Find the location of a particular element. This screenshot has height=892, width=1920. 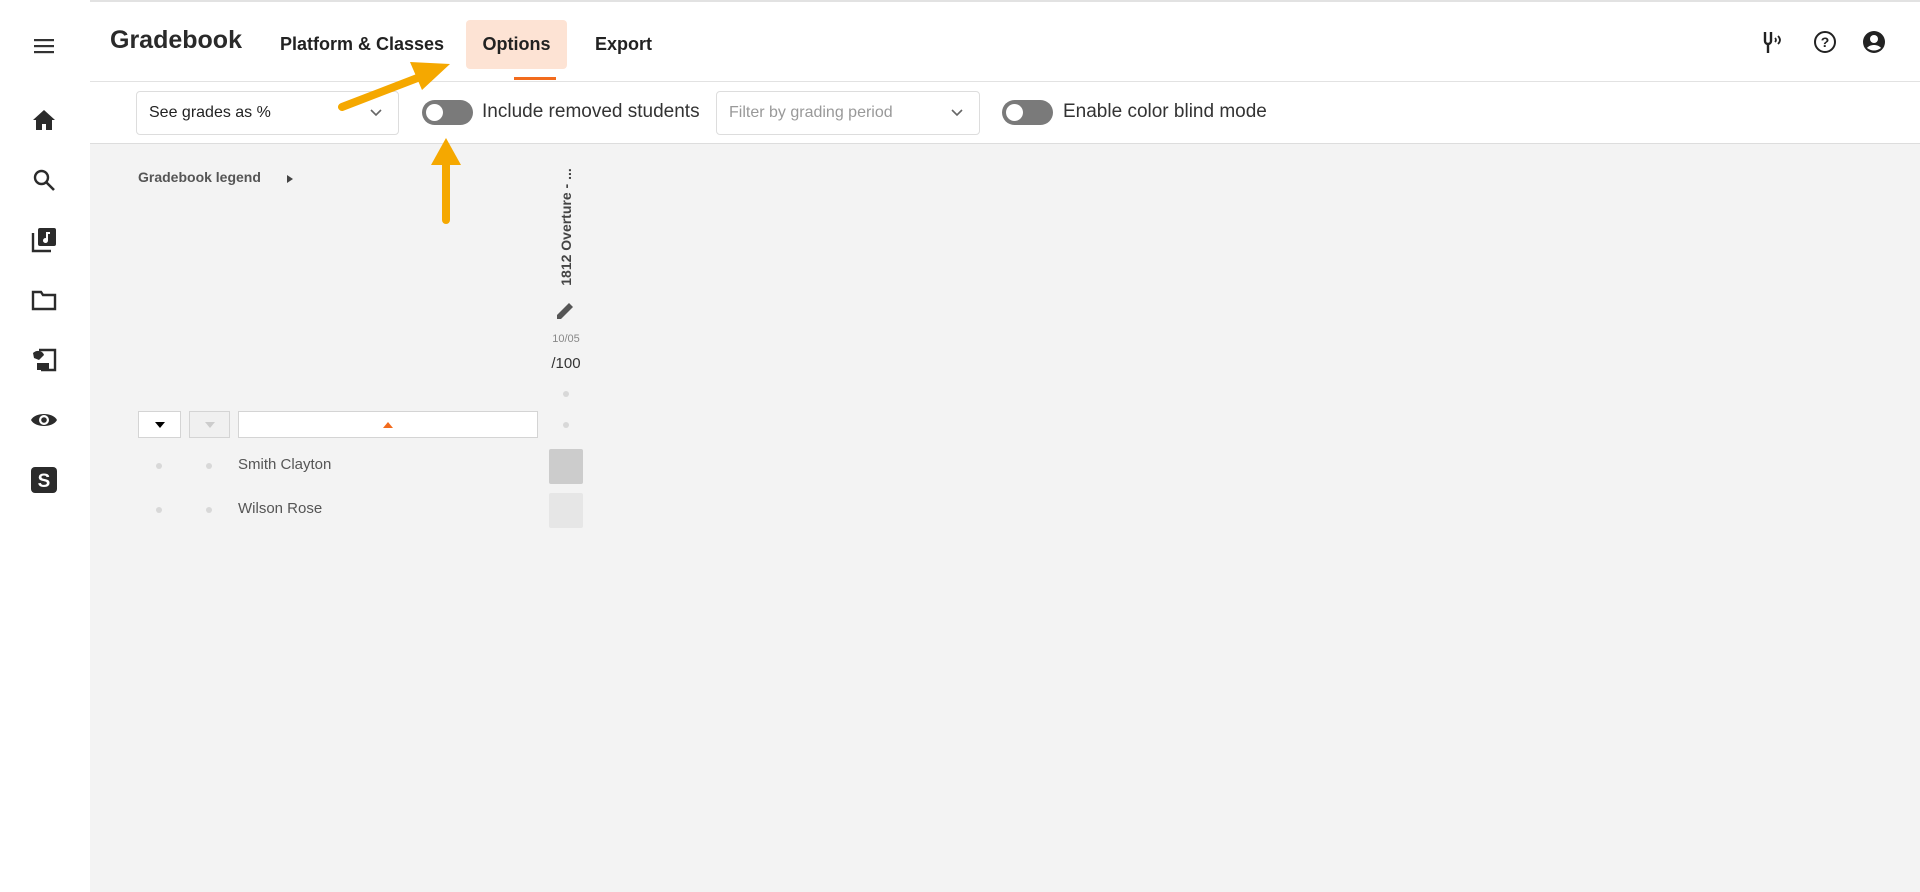

s-logo-icon: S is located at coordinates (44, 480).